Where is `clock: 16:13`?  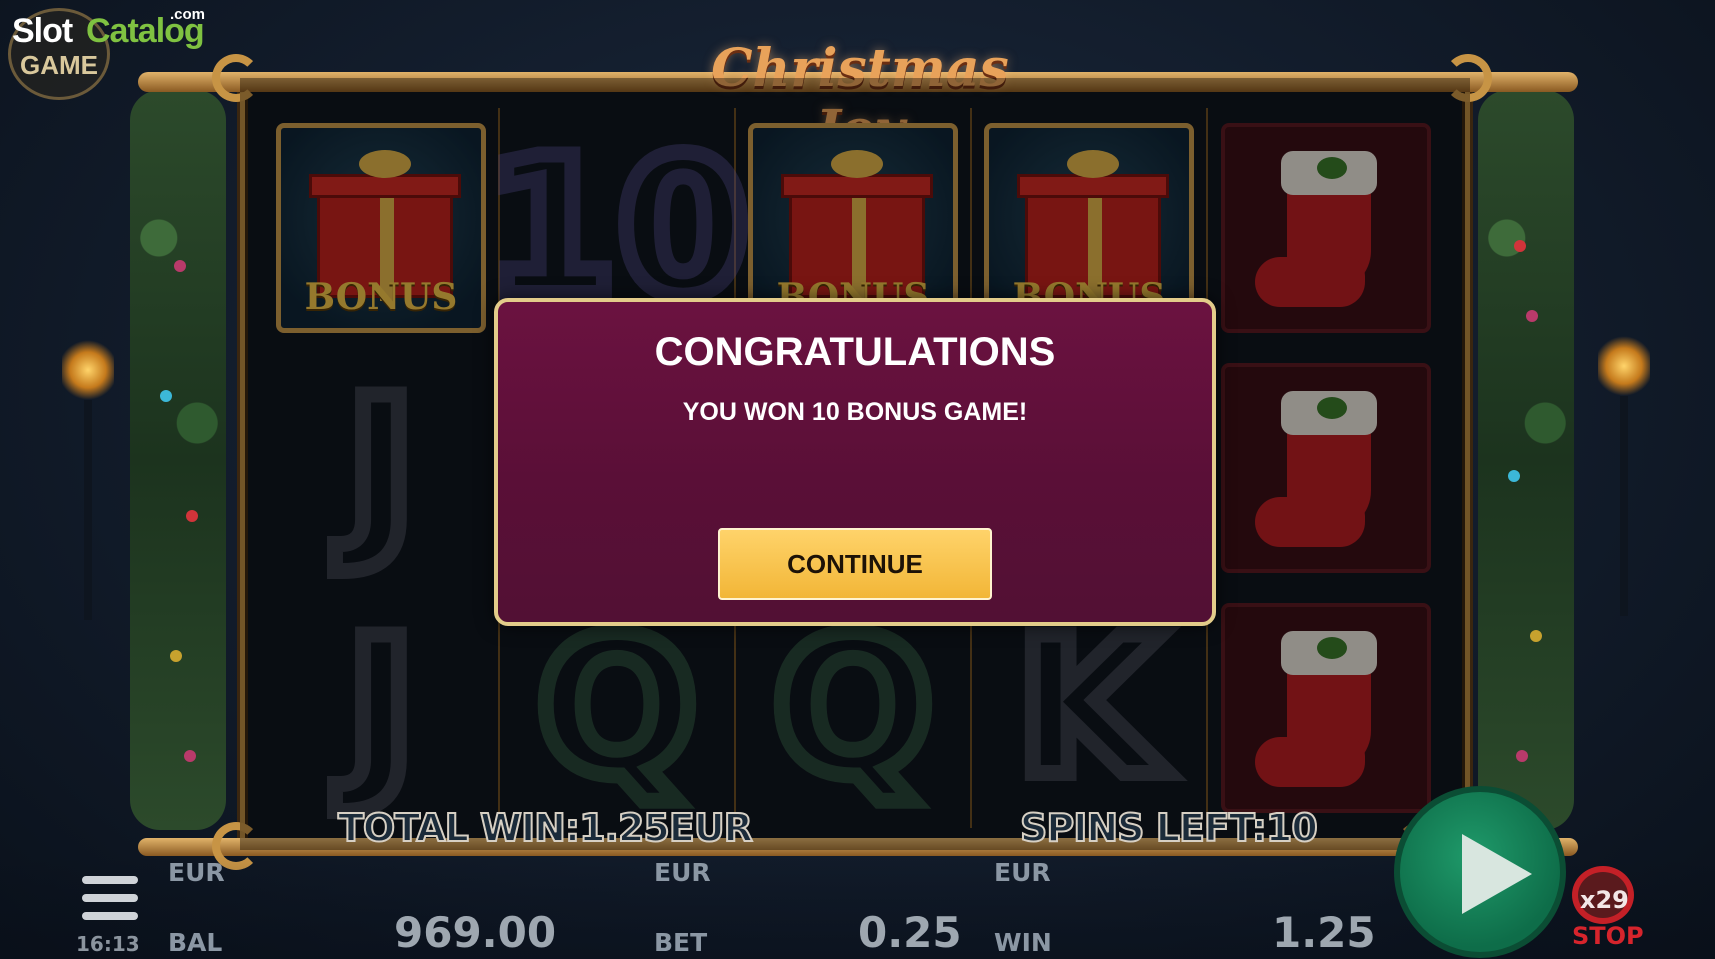
clock: 16:13 is located at coordinates (108, 944).